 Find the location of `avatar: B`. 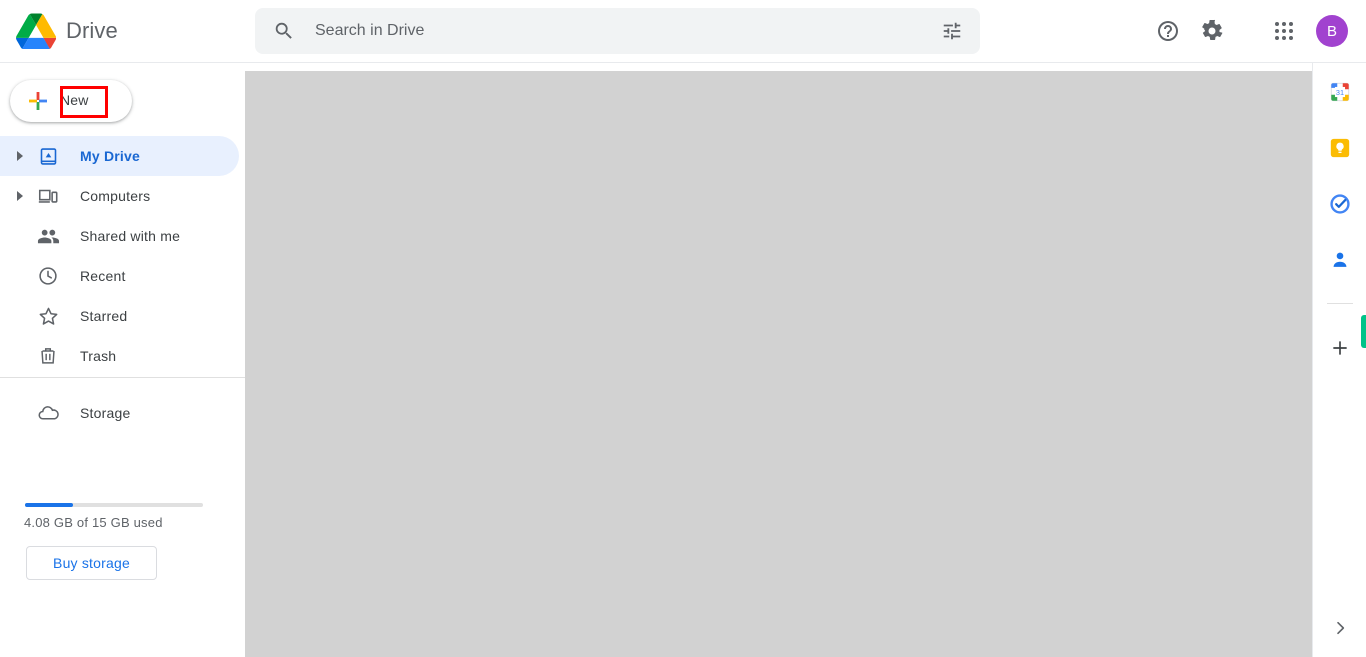

avatar: B is located at coordinates (1332, 31).